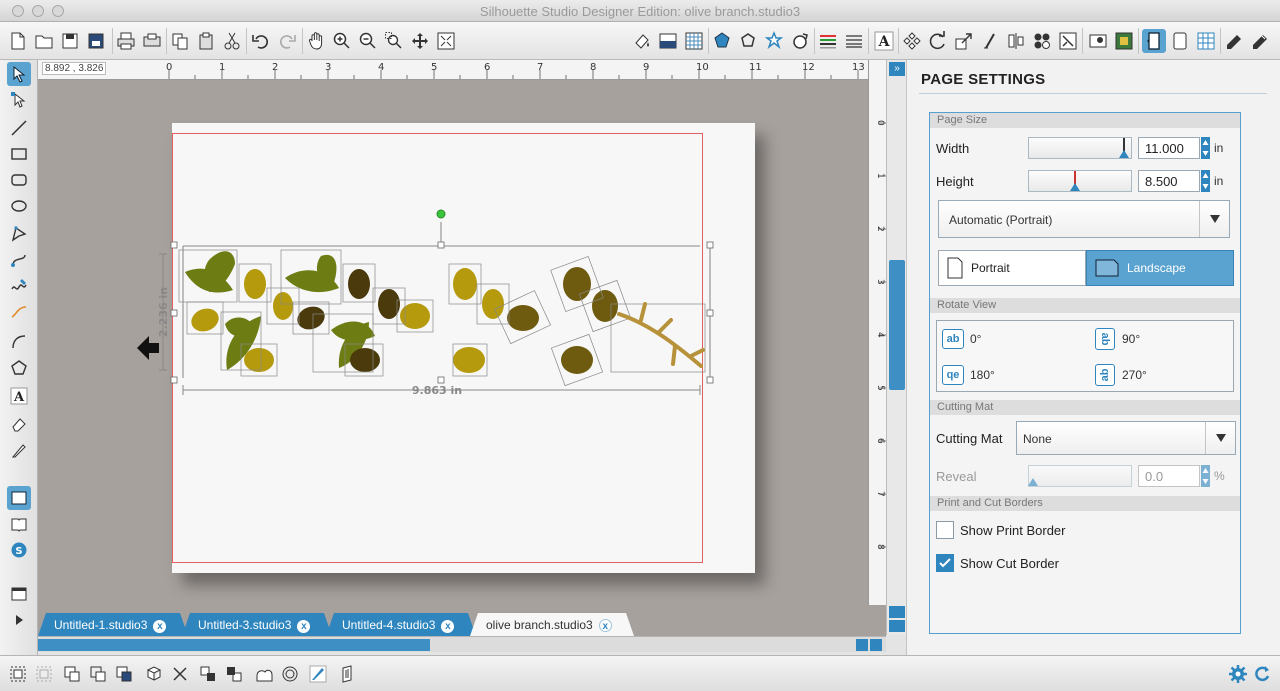 The height and width of the screenshot is (691, 1280). I want to click on horizontal-scrollbar, so click(462, 644).